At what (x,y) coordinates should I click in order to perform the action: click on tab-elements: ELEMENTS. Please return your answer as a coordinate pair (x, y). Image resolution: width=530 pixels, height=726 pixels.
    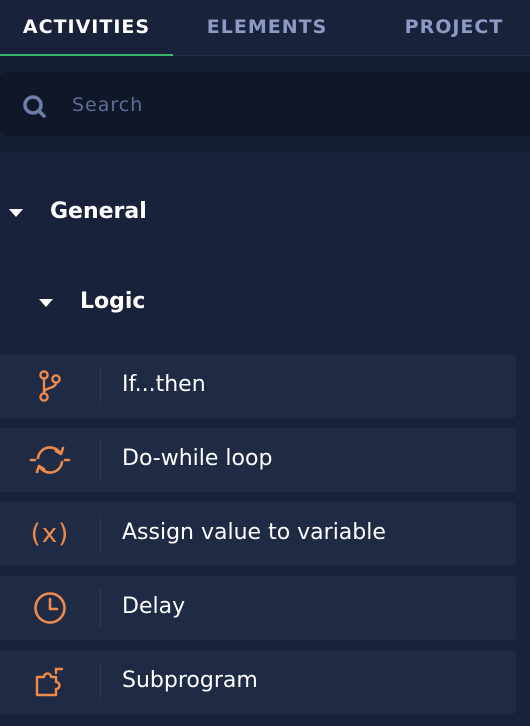
    Looking at the image, I should click on (267, 27).